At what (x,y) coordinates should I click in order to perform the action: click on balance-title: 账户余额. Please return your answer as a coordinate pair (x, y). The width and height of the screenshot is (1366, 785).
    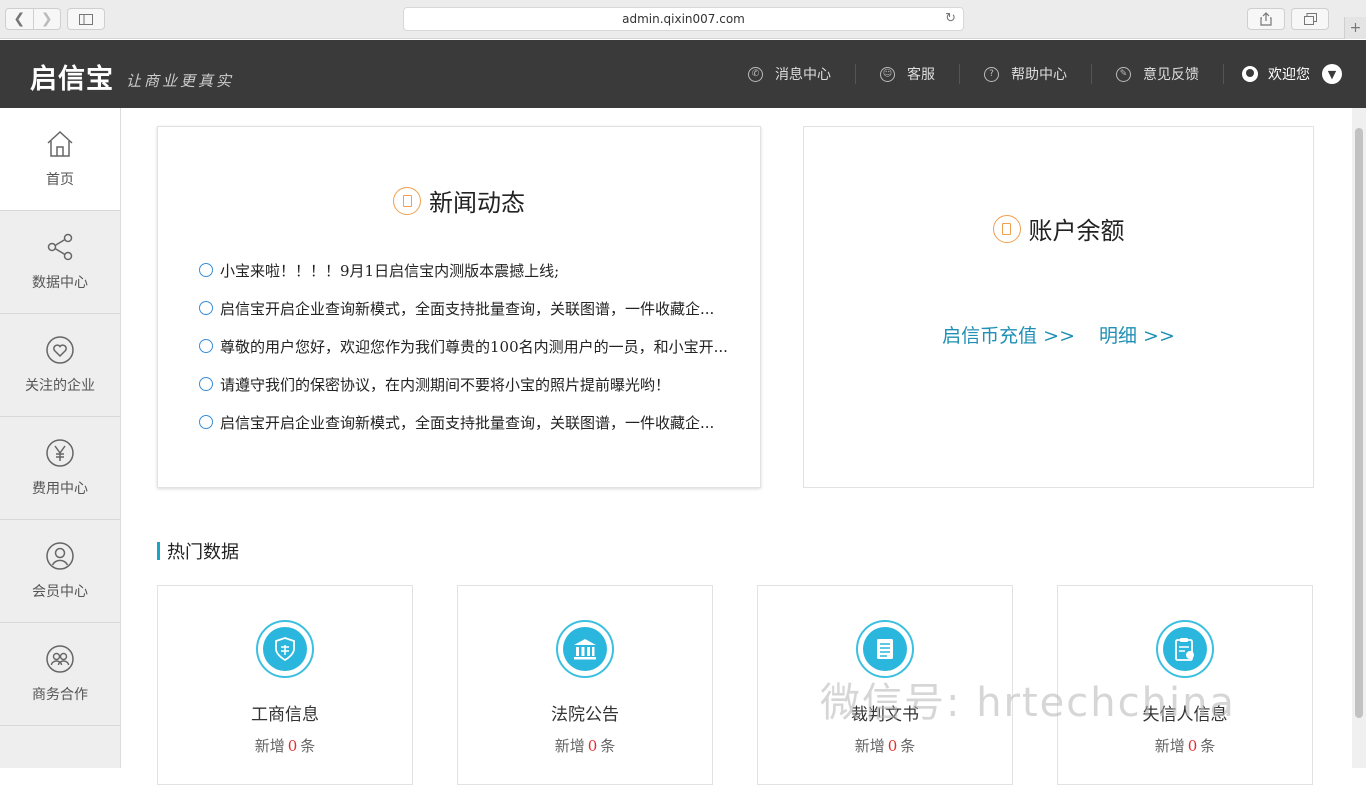
    Looking at the image, I should click on (1058, 228).